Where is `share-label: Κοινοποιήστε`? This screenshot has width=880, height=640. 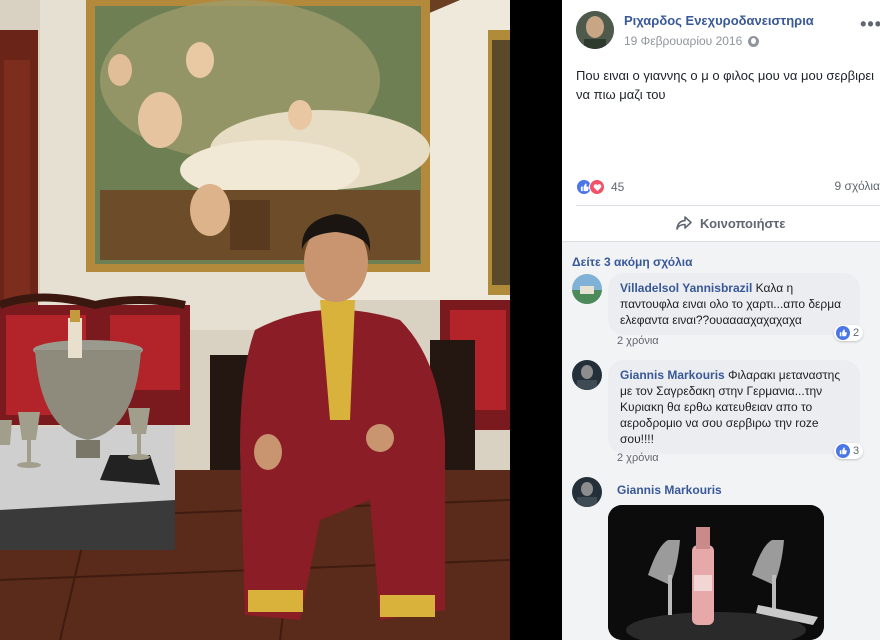 share-label: Κοινοποιήστε is located at coordinates (743, 223).